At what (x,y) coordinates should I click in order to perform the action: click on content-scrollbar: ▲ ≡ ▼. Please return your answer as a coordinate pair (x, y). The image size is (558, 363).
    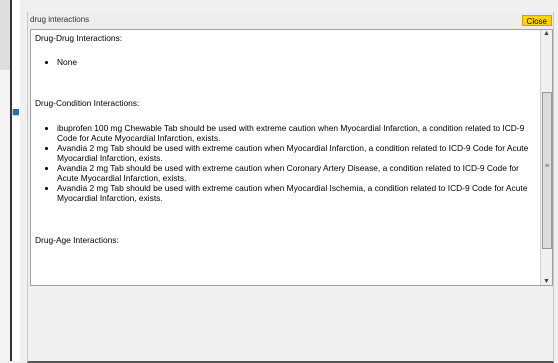
    Looking at the image, I should click on (546, 157).